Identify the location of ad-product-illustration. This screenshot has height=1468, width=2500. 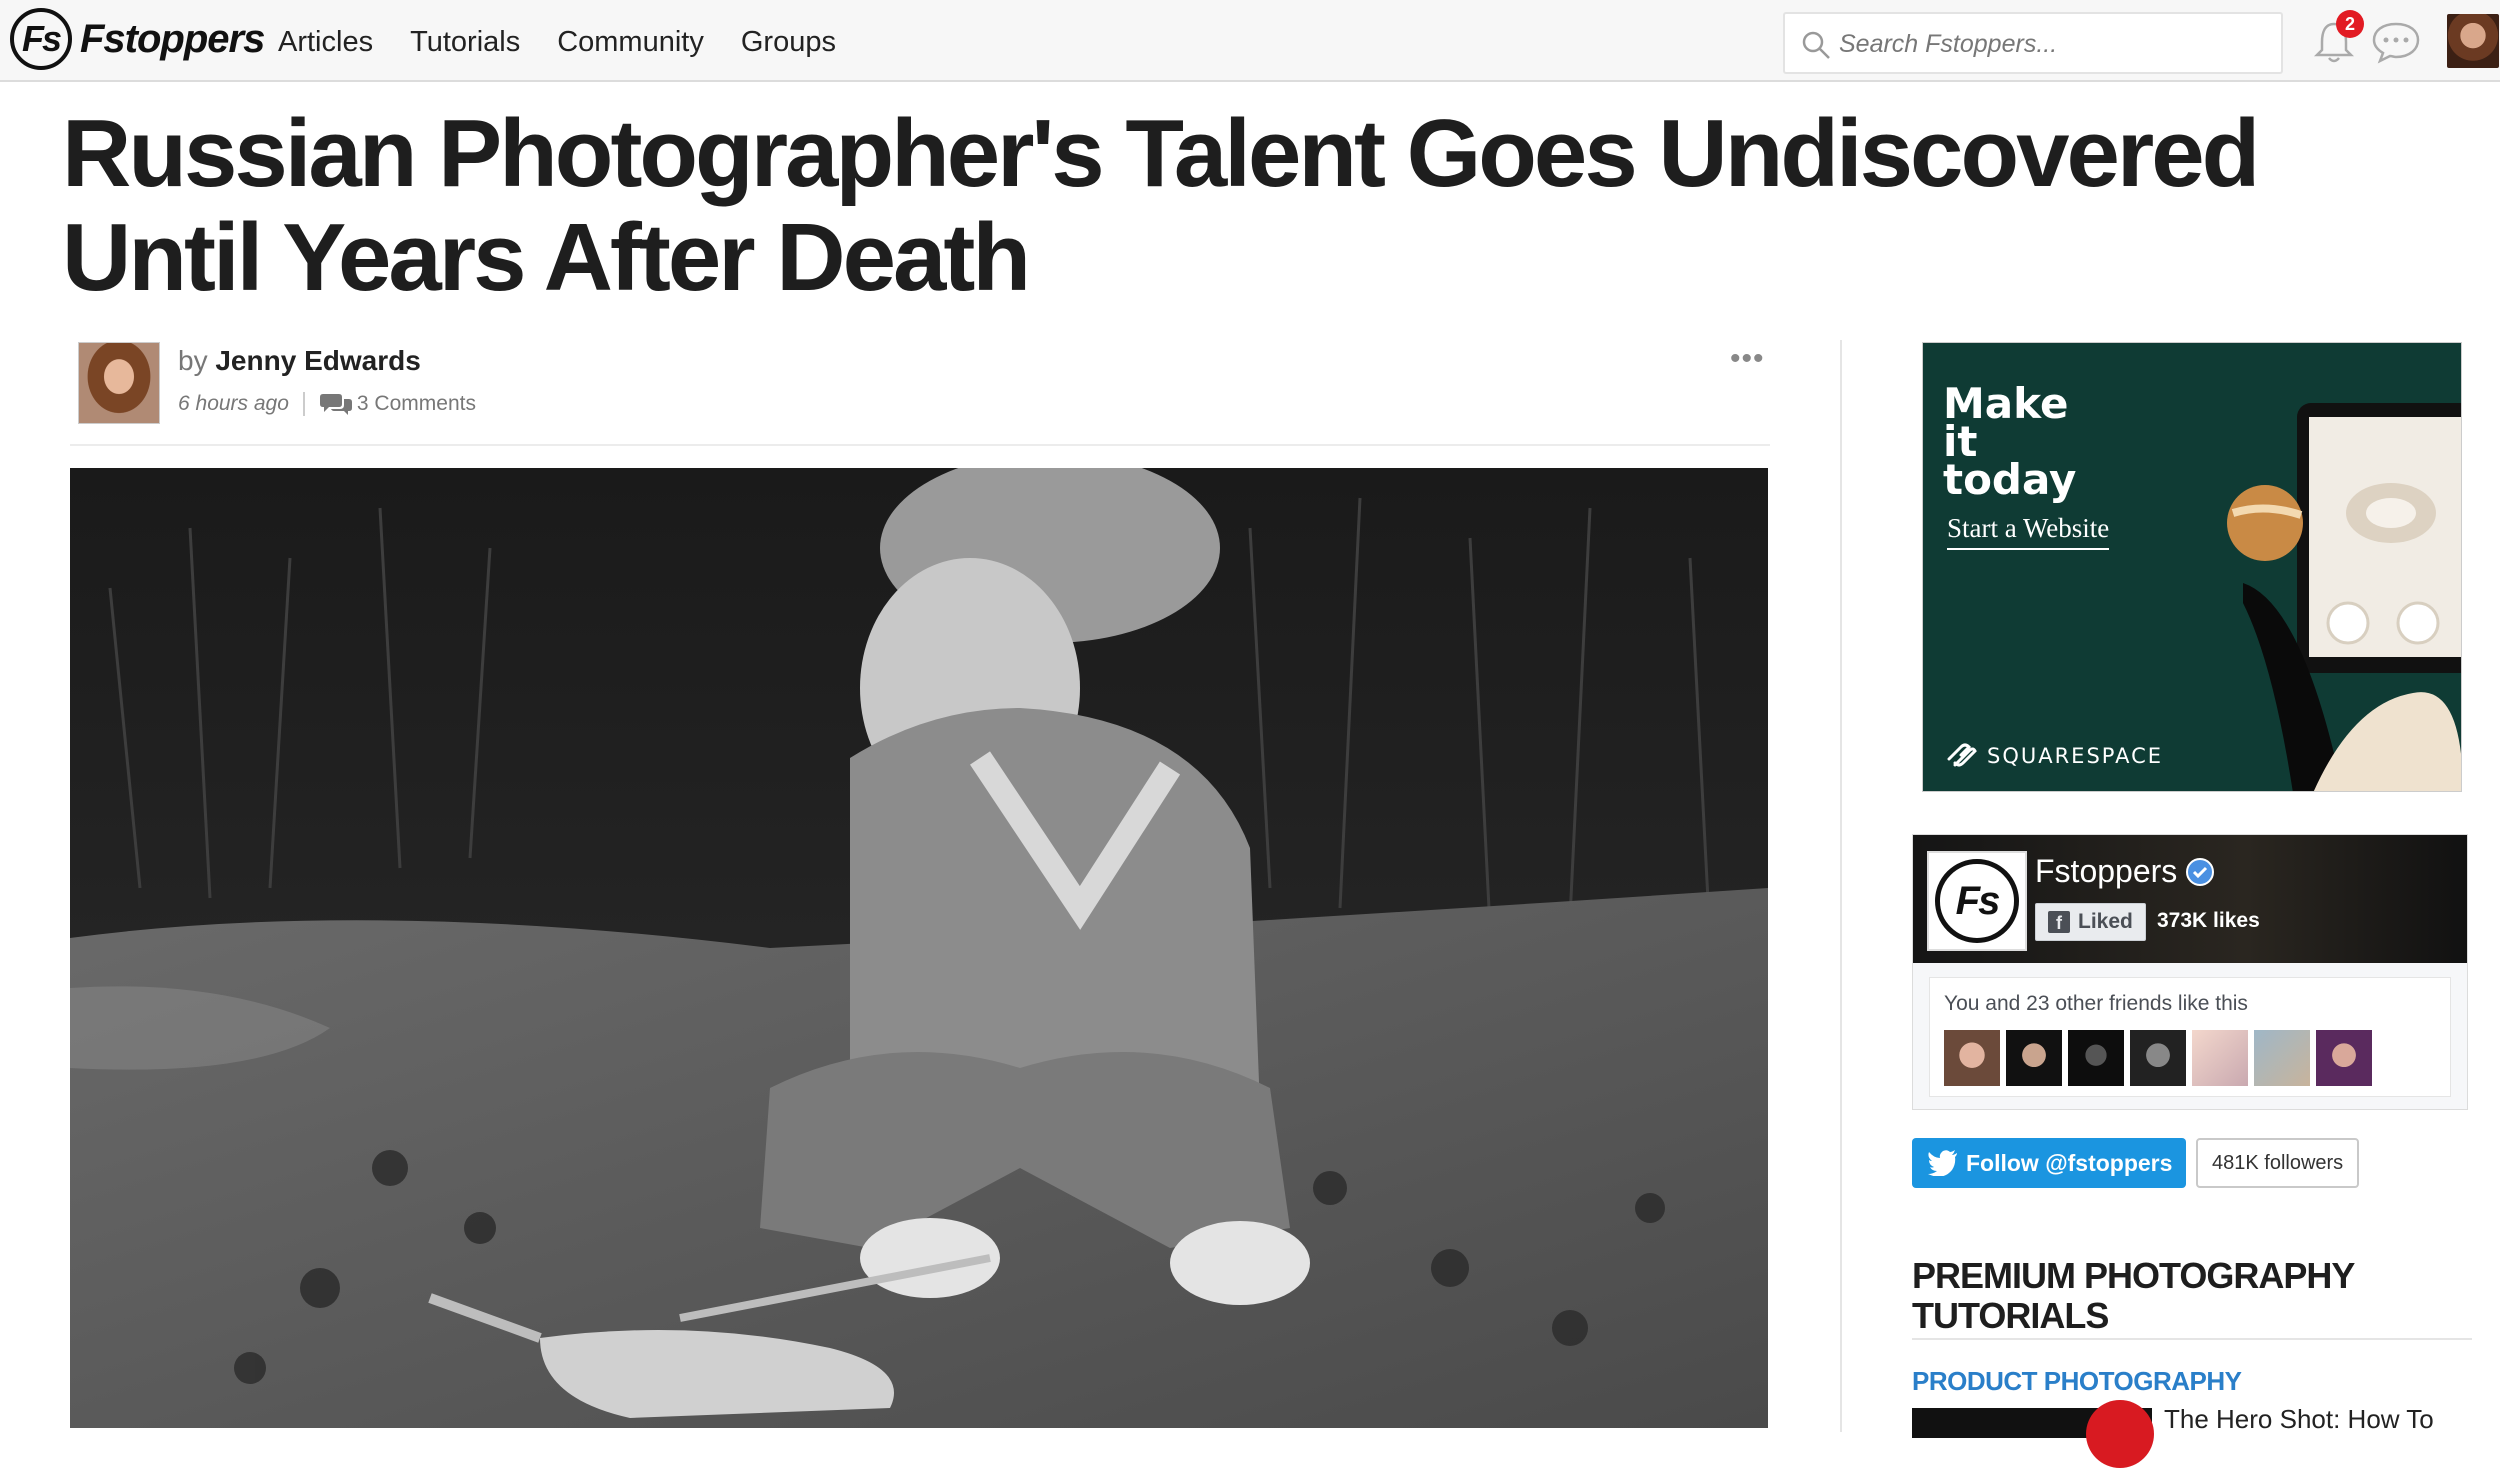
(2344, 597).